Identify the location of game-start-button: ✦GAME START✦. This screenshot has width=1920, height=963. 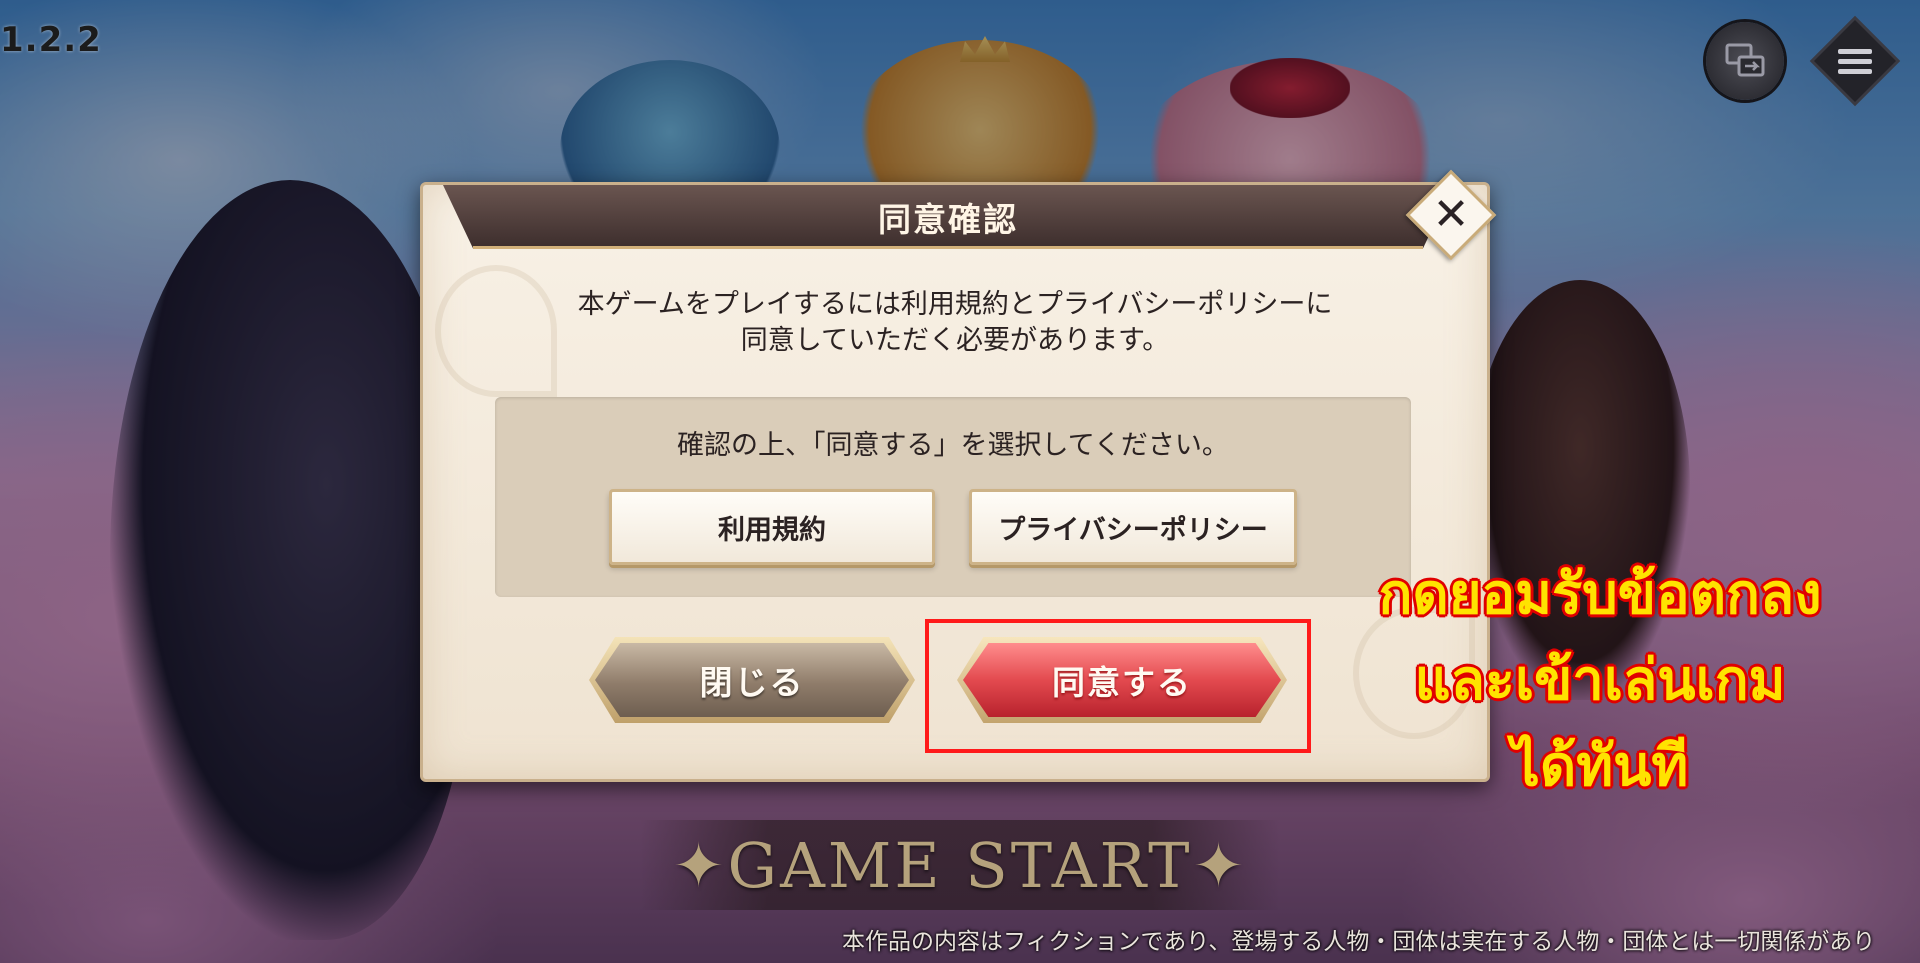
(960, 865).